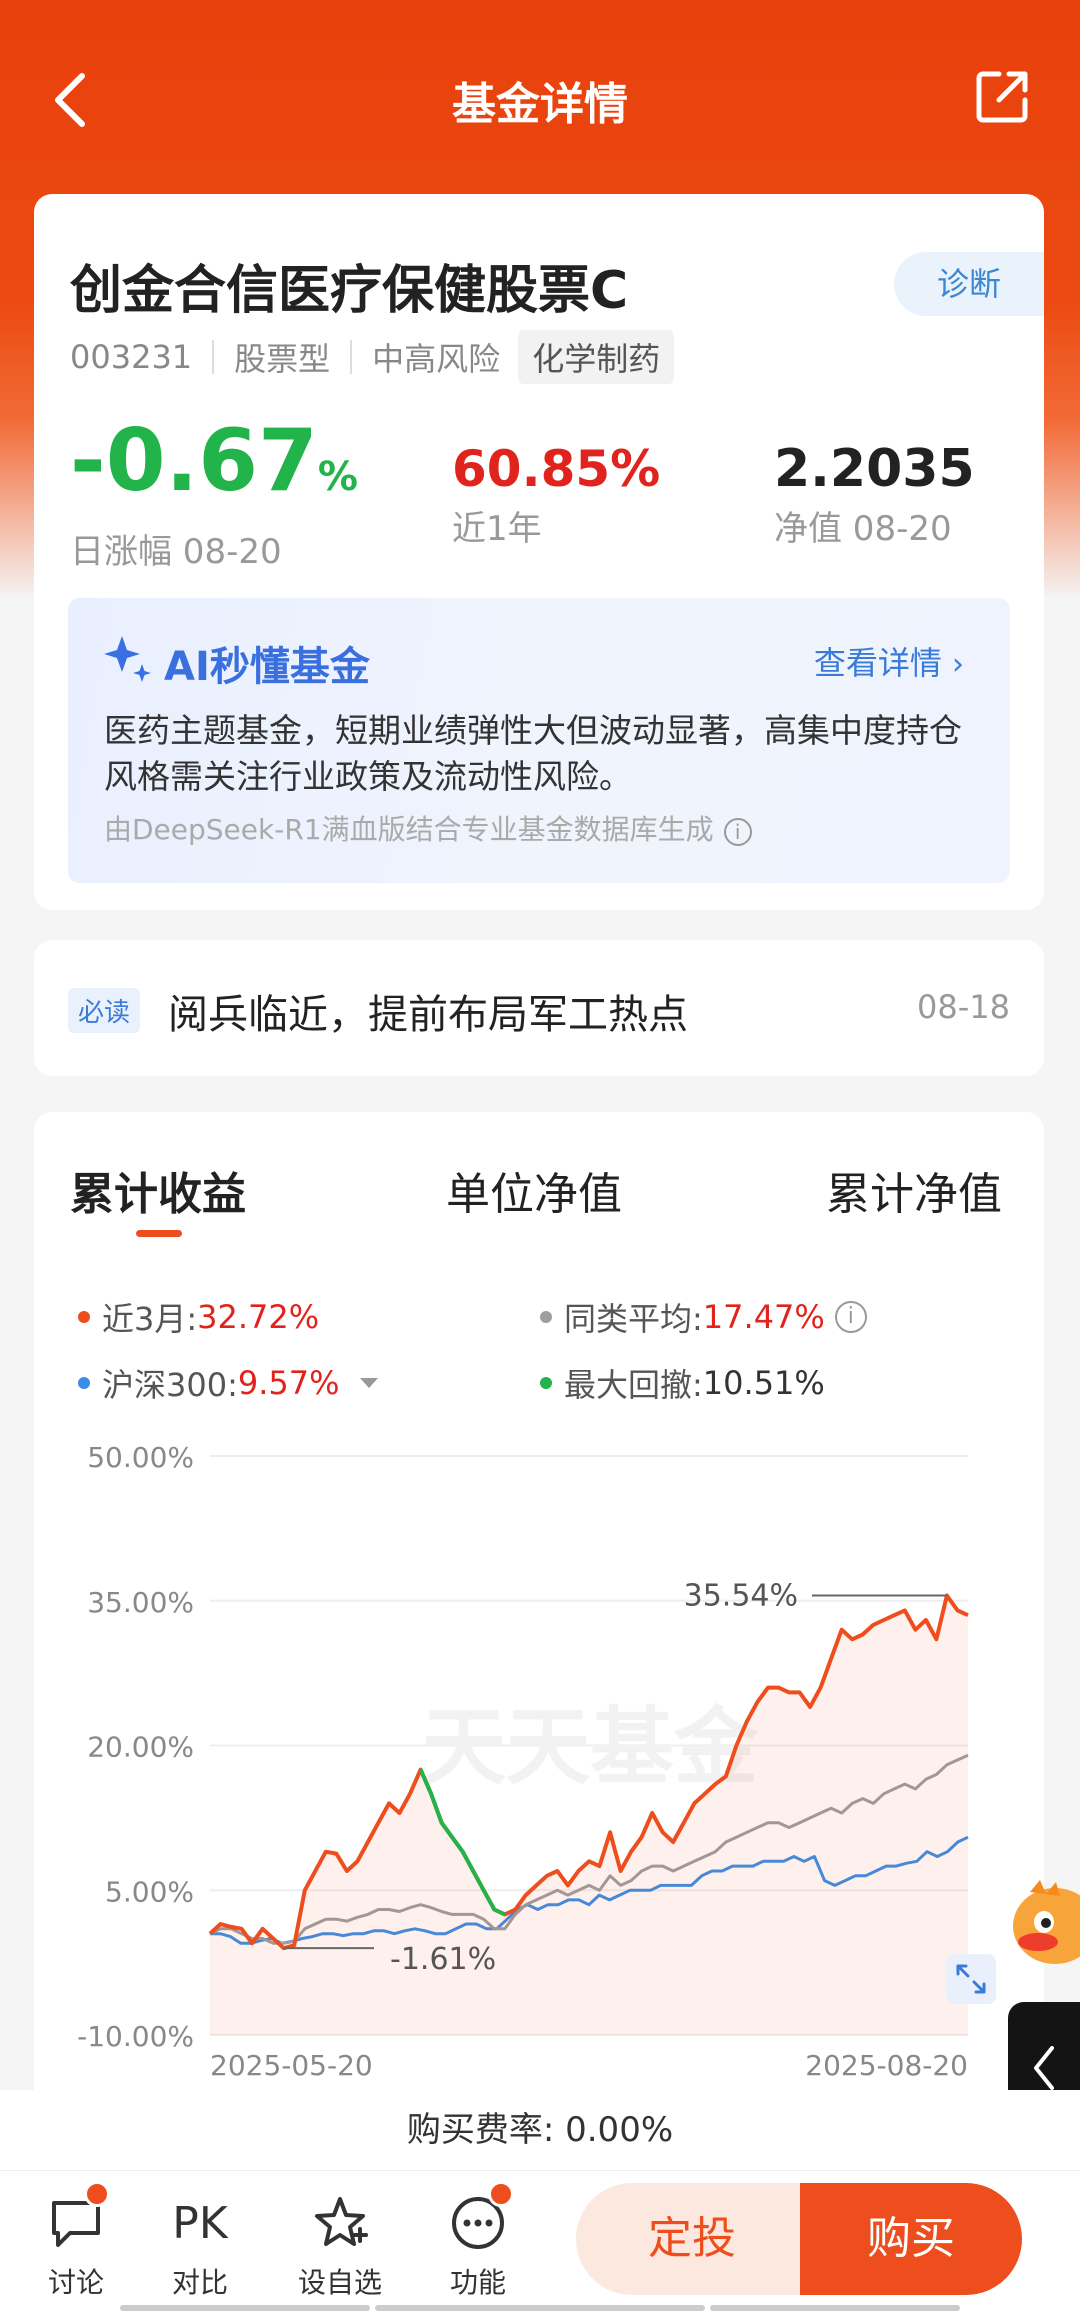 The width and height of the screenshot is (1080, 2314). I want to click on expand-chart-icon, so click(971, 1979).